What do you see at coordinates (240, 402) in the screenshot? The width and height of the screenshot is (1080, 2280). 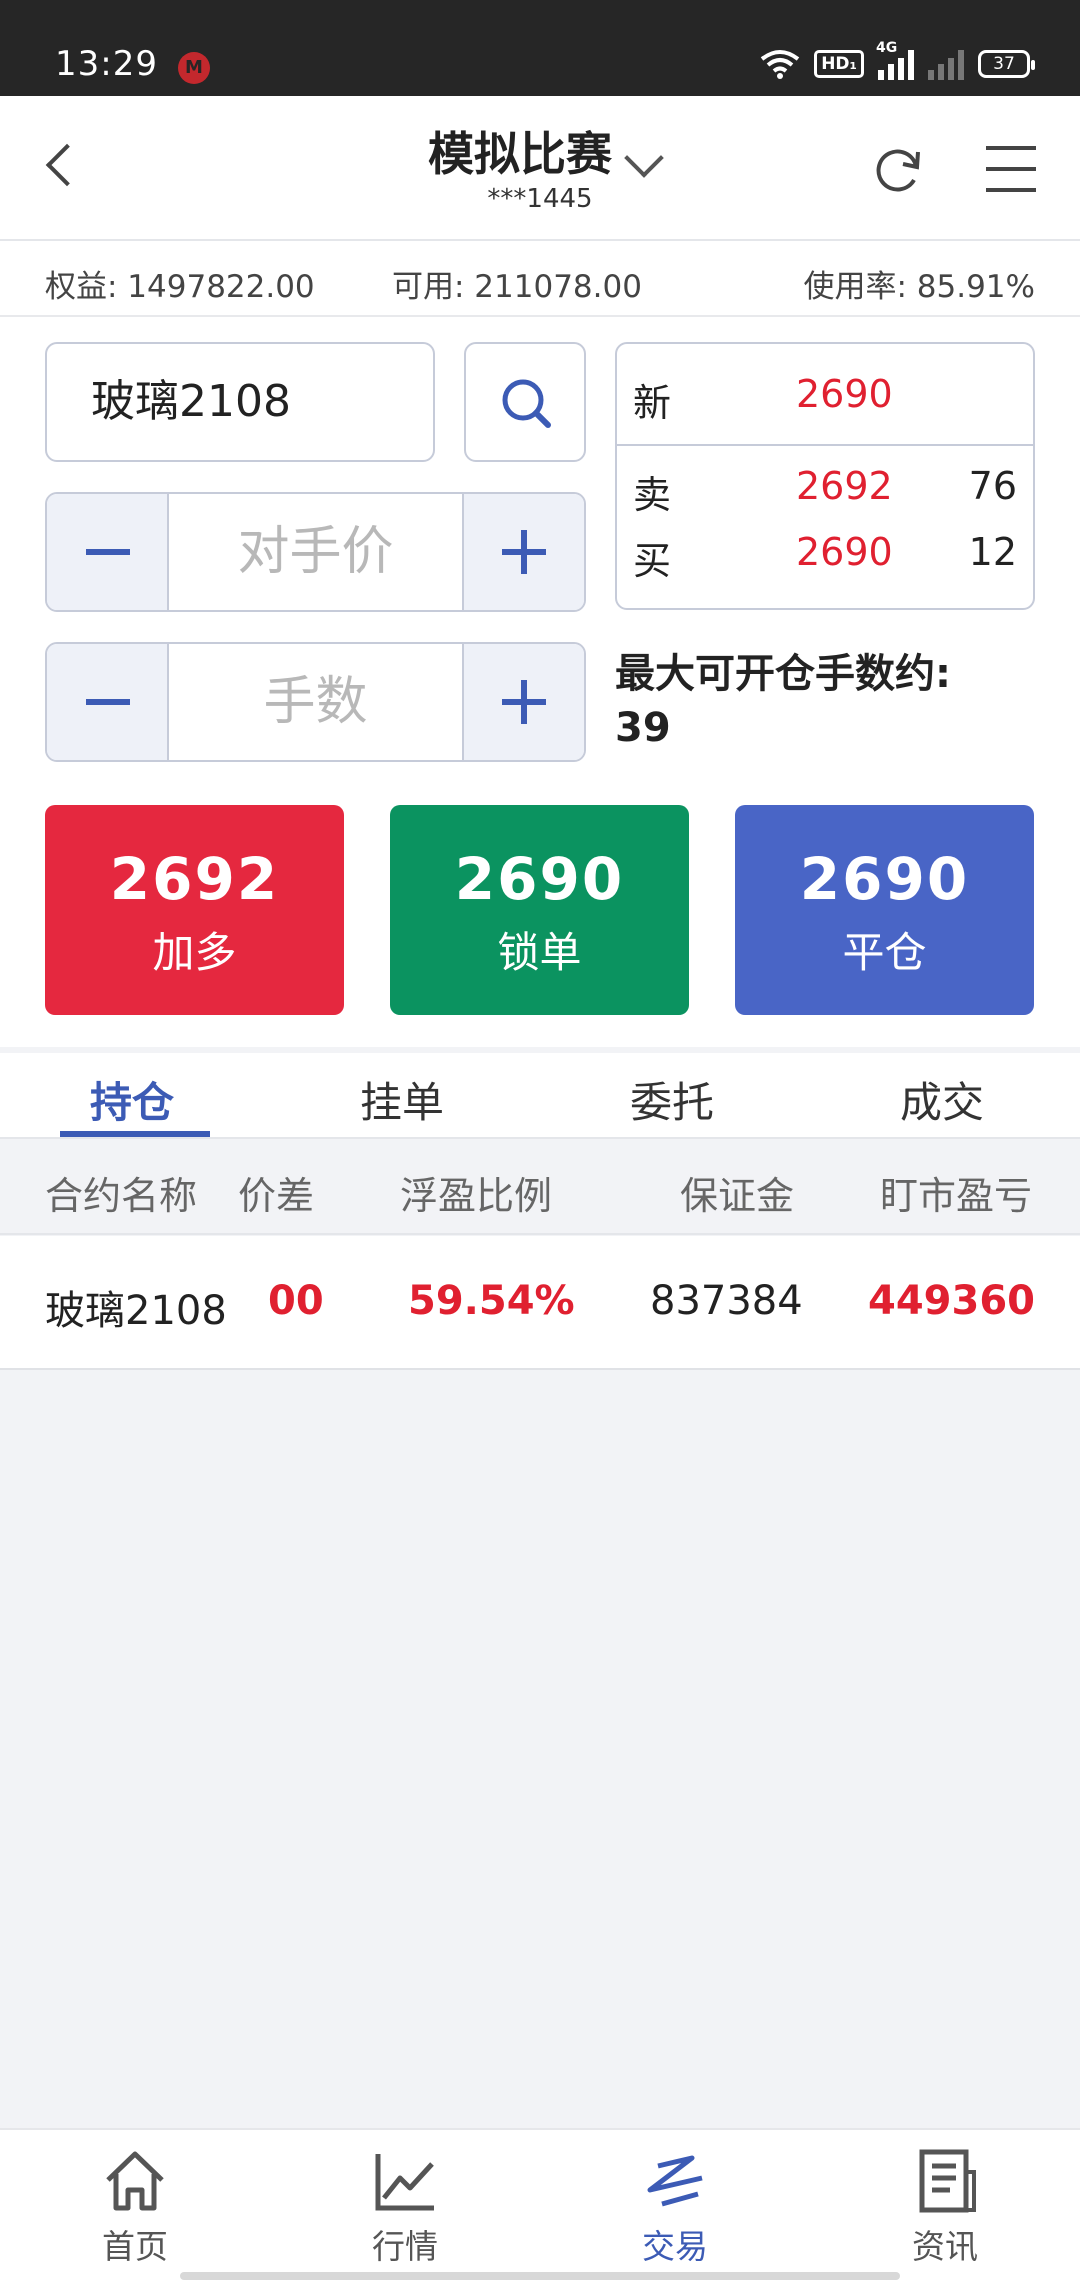 I see `contract-input: 玻璃2108` at bounding box center [240, 402].